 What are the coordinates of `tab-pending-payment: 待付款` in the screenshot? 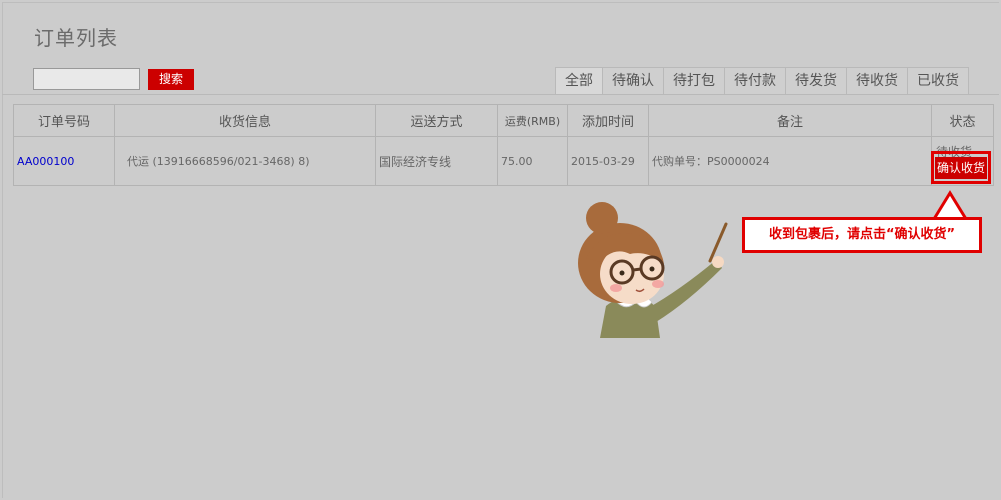 It's located at (755, 80).